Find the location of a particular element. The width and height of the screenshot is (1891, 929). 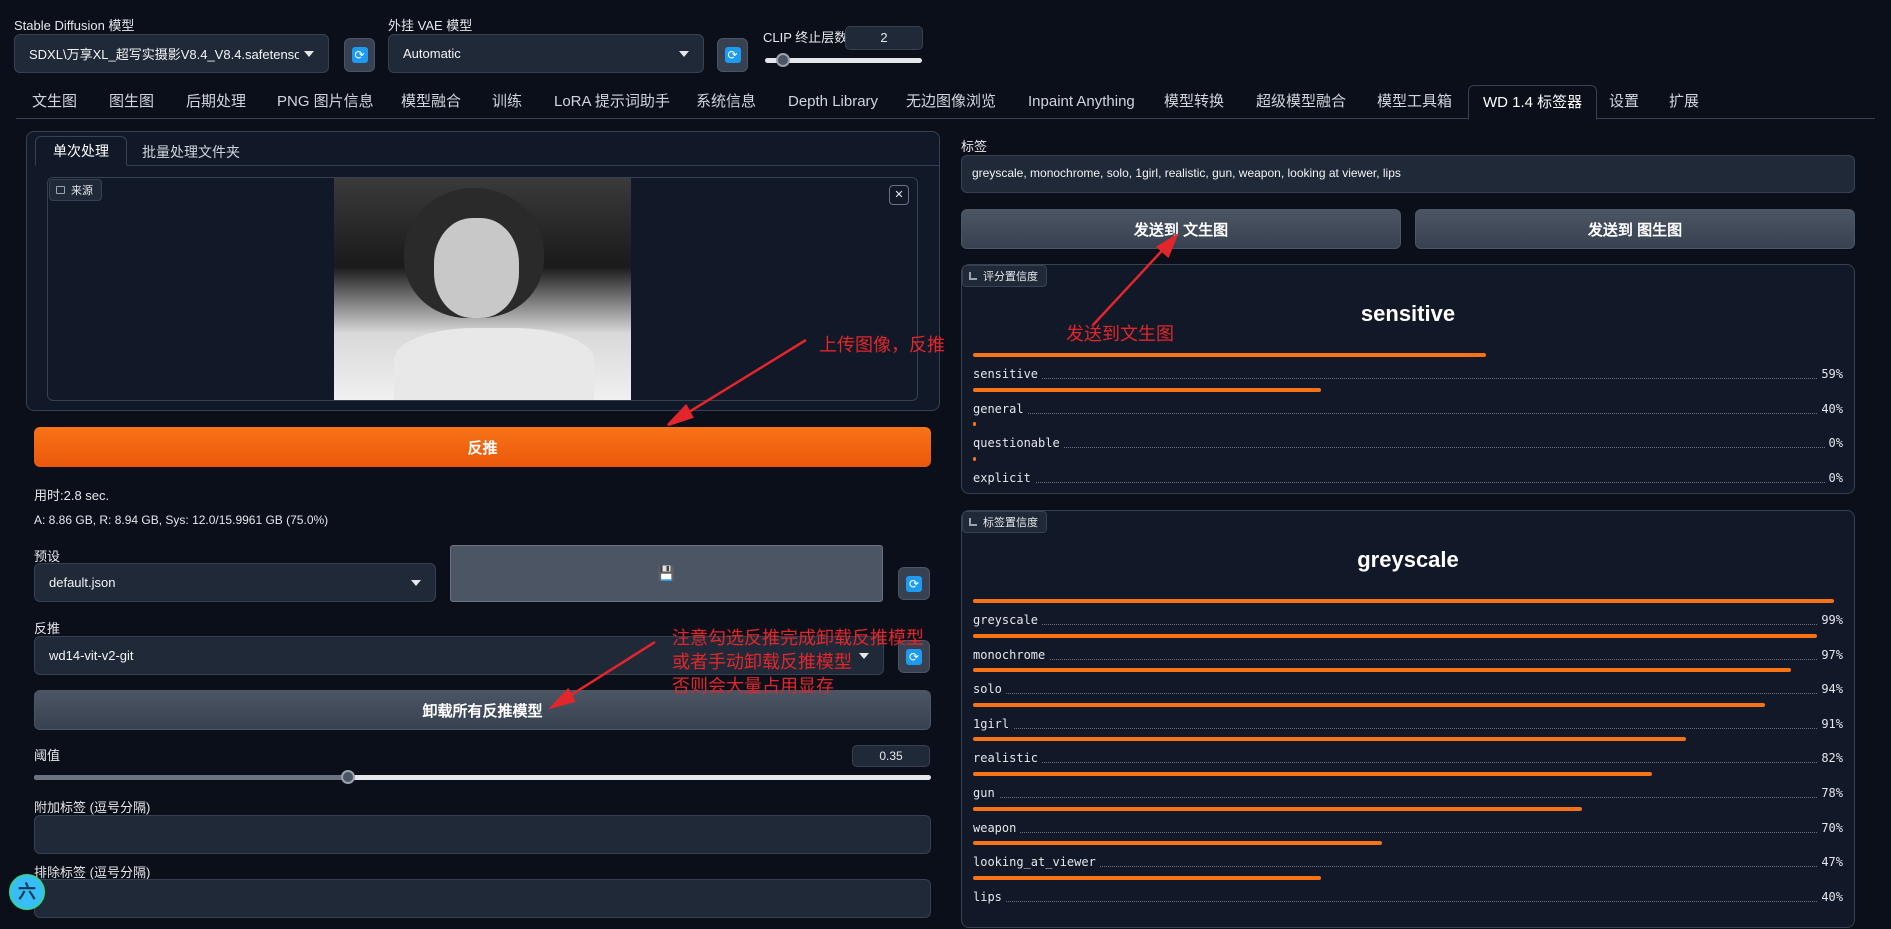

annotation-send: 发送到文生图 is located at coordinates (1120, 334).